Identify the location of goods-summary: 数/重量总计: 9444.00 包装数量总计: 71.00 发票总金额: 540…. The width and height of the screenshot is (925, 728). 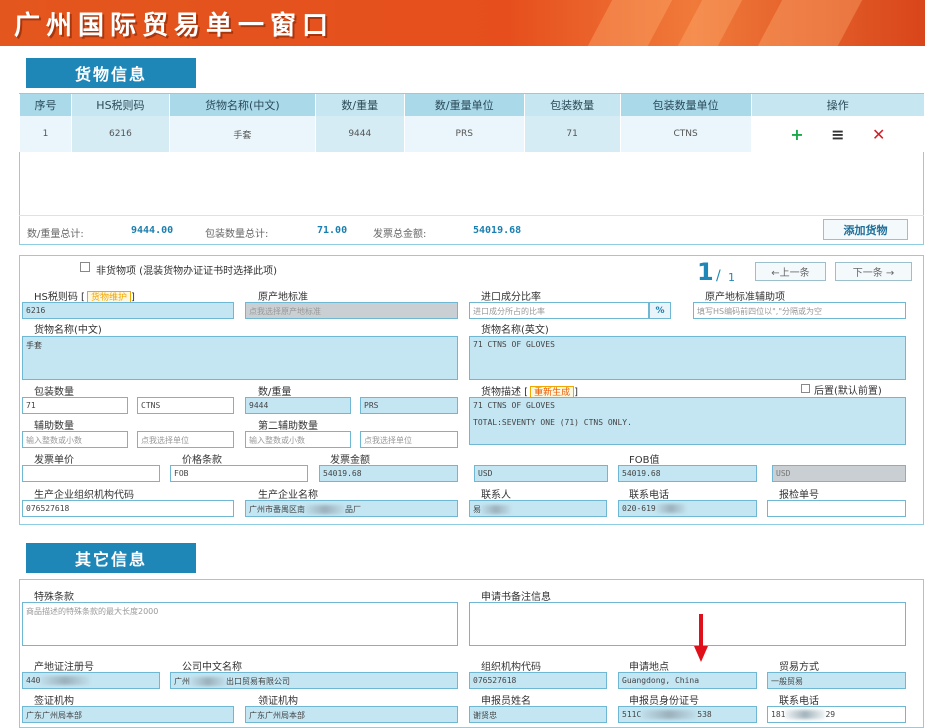
(471, 230).